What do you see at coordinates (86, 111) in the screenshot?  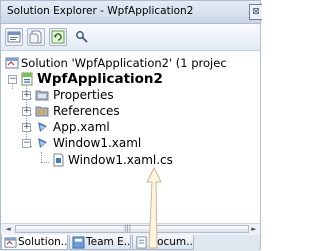 I see `tree-item-label: References` at bounding box center [86, 111].